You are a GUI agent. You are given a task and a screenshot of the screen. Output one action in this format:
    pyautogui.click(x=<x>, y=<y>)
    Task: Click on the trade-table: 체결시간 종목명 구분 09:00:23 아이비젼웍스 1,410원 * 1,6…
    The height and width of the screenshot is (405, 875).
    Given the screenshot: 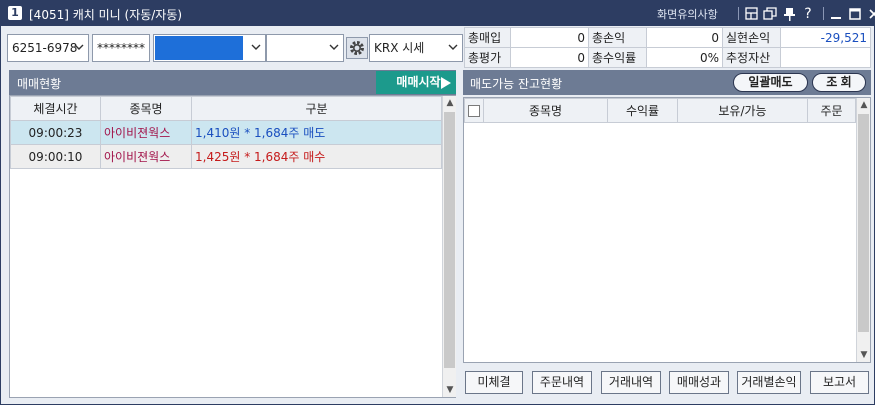 What is the action you would take?
    pyautogui.click(x=226, y=132)
    